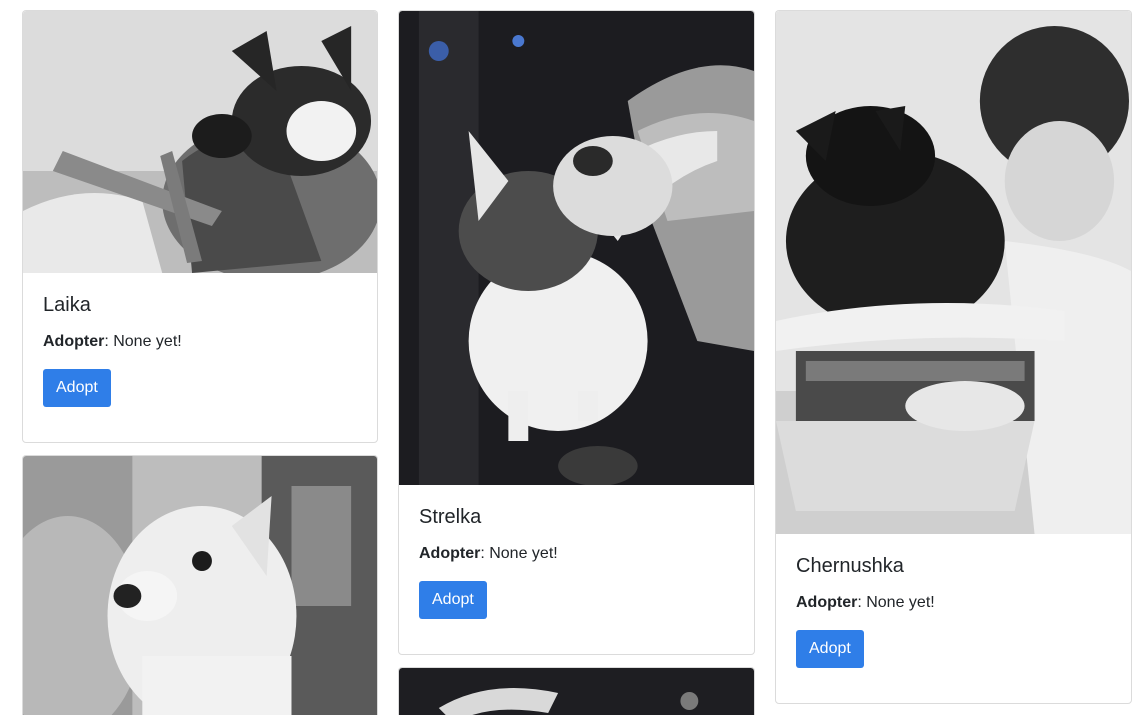 The width and height of the screenshot is (1148, 715). I want to click on pet-name: Chernushka, so click(850, 566).